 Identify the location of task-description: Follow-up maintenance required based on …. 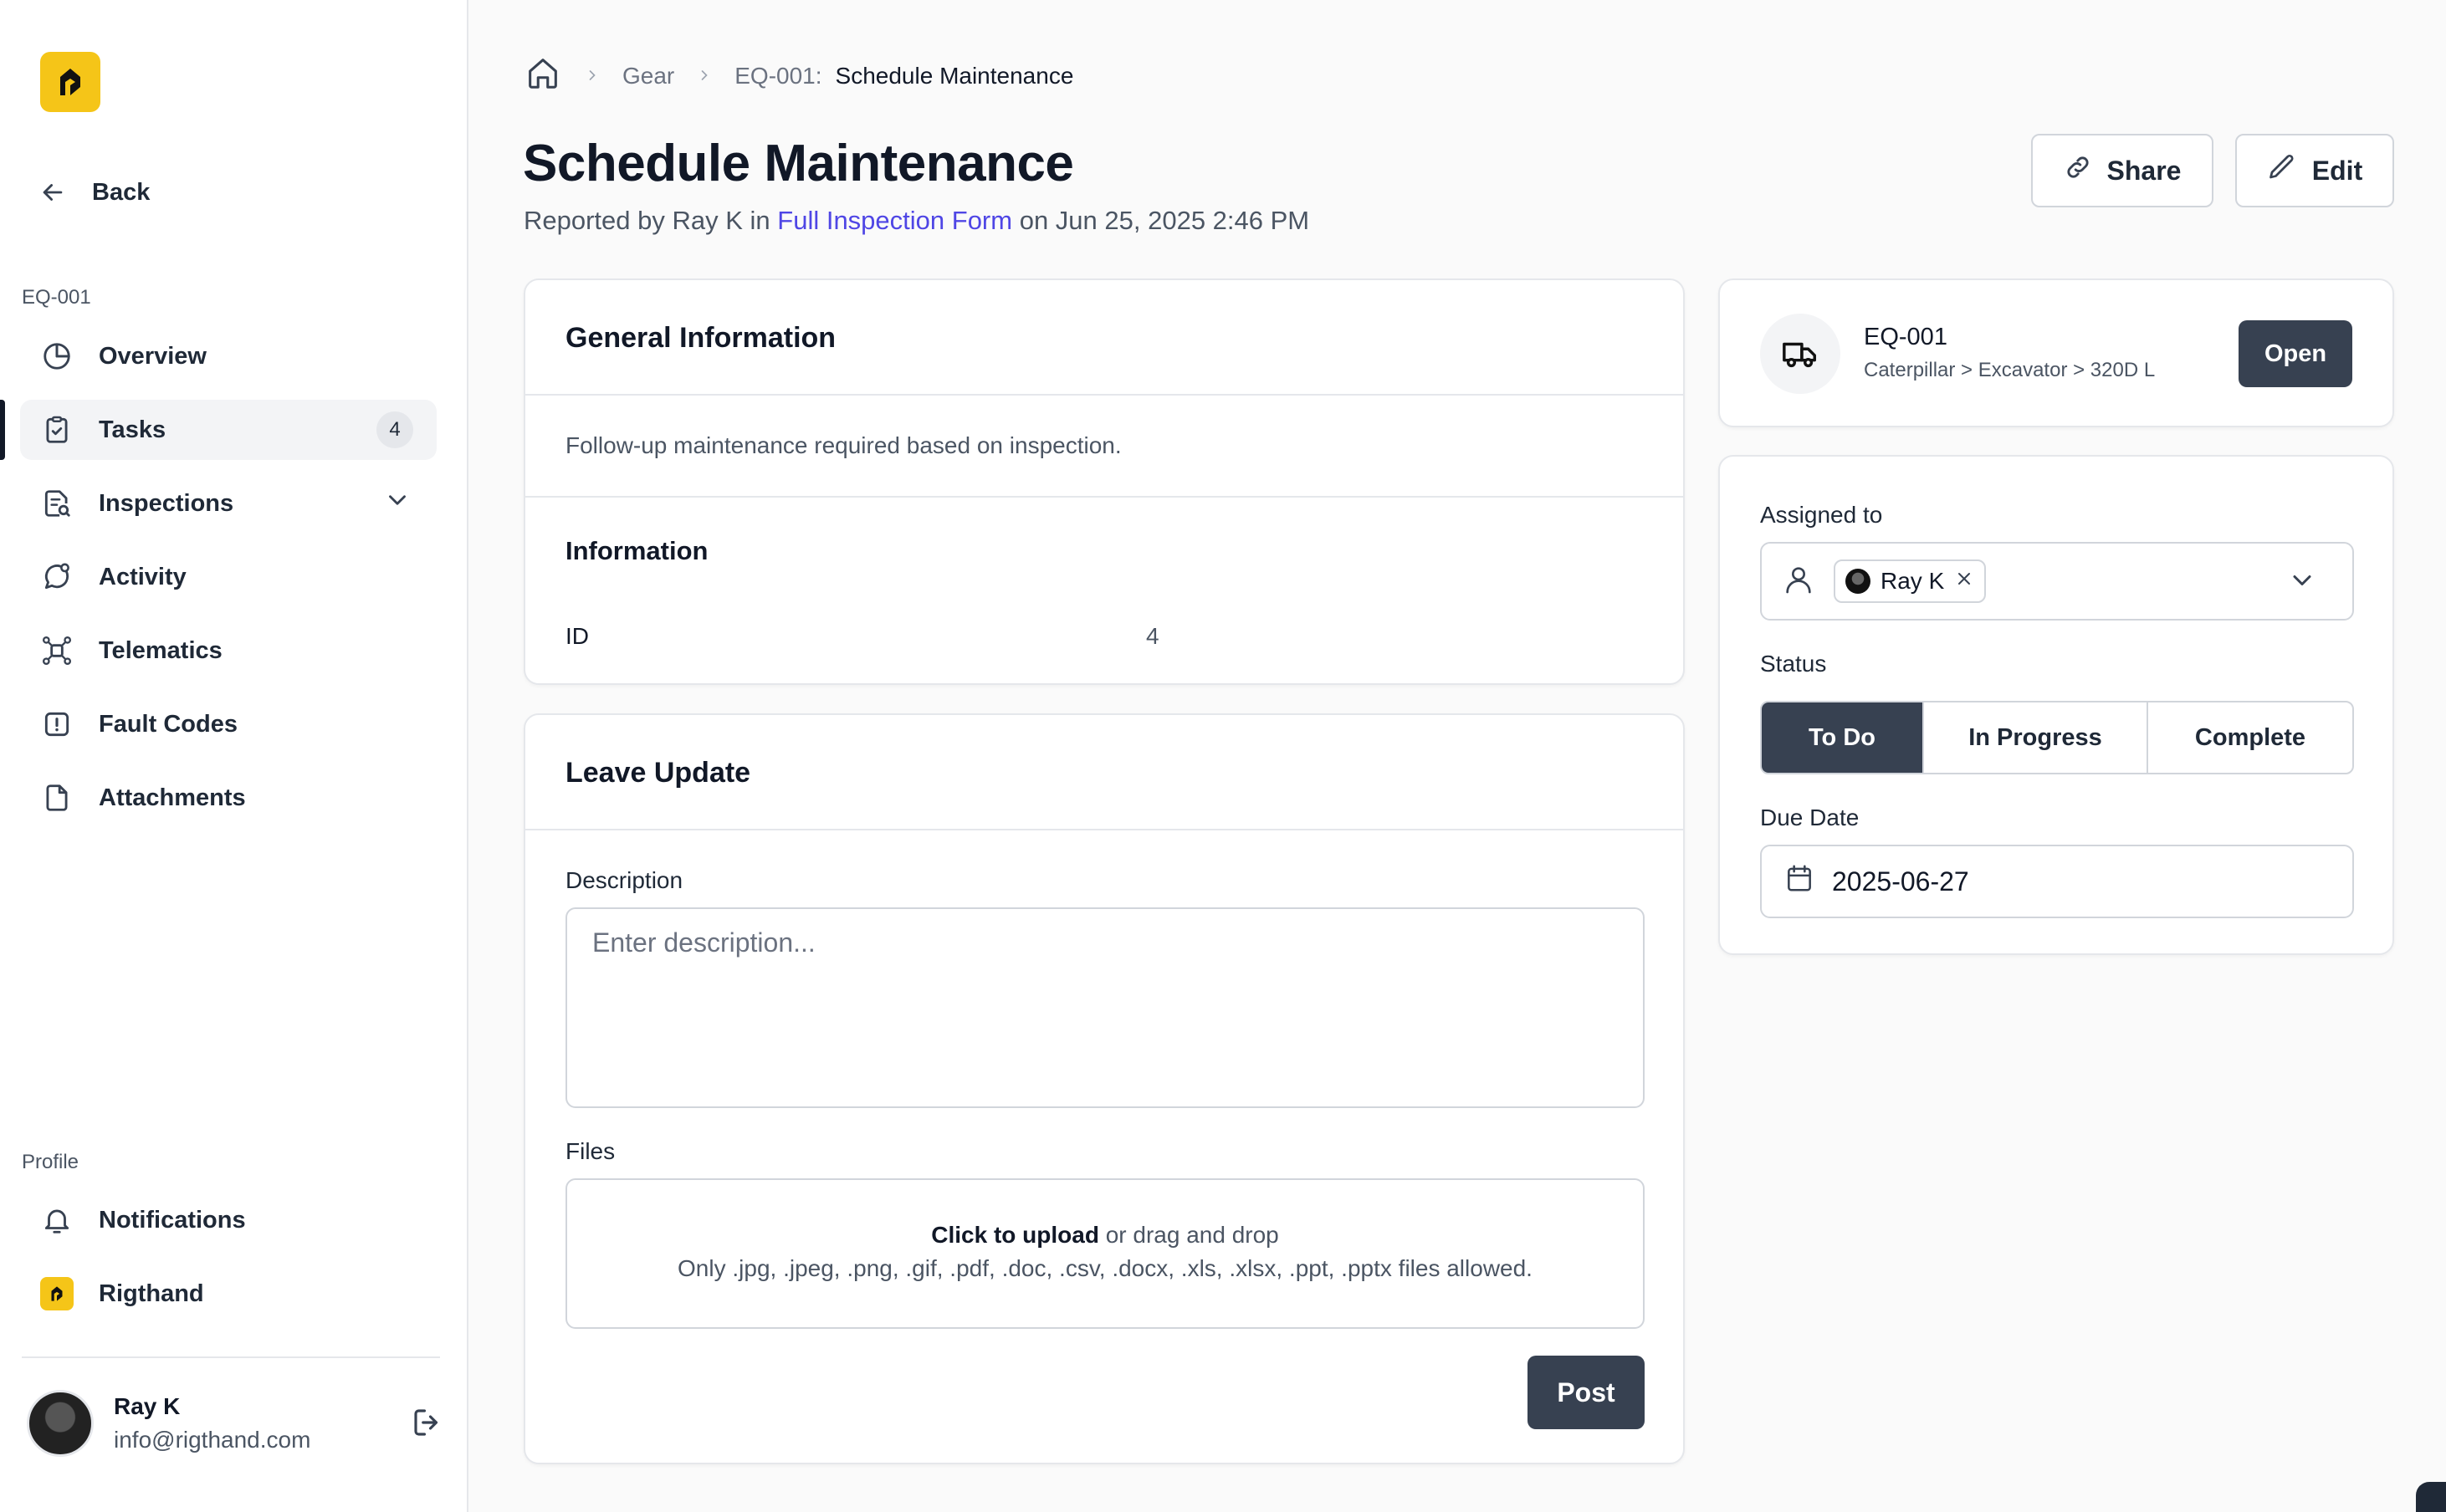
(844, 445).